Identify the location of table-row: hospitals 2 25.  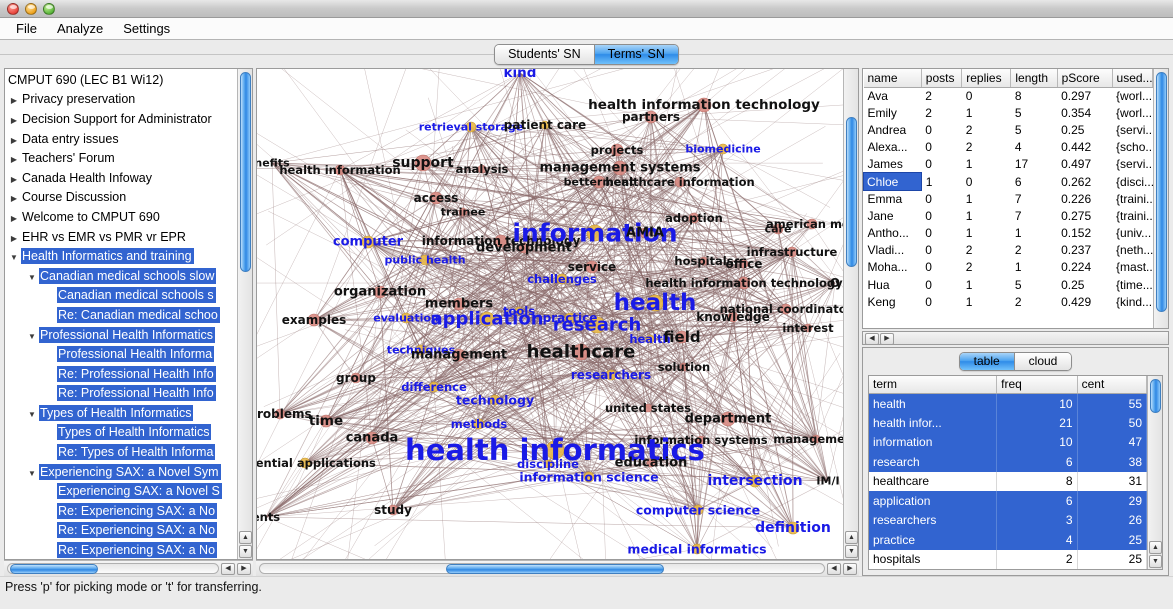
(1008, 559).